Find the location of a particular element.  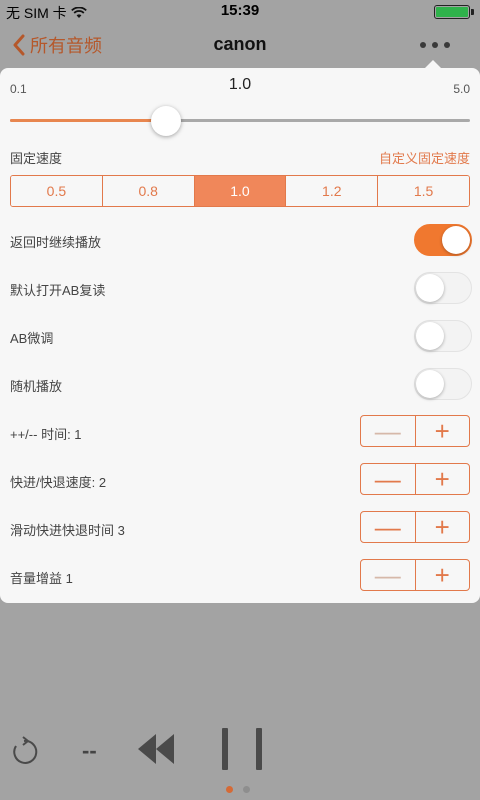

ab-fine-tune-label: AB微调 is located at coordinates (32, 338).